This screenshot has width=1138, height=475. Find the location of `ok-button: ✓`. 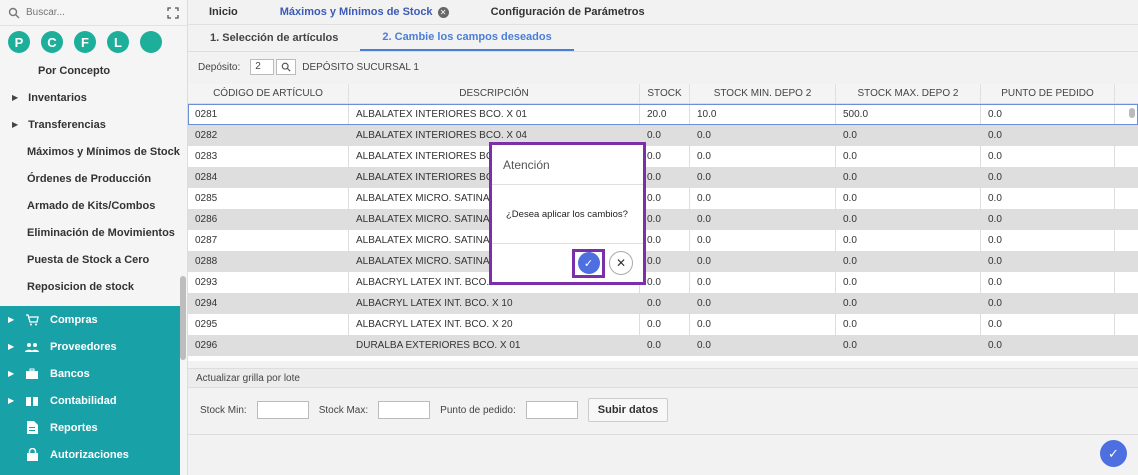

ok-button: ✓ is located at coordinates (588, 263).